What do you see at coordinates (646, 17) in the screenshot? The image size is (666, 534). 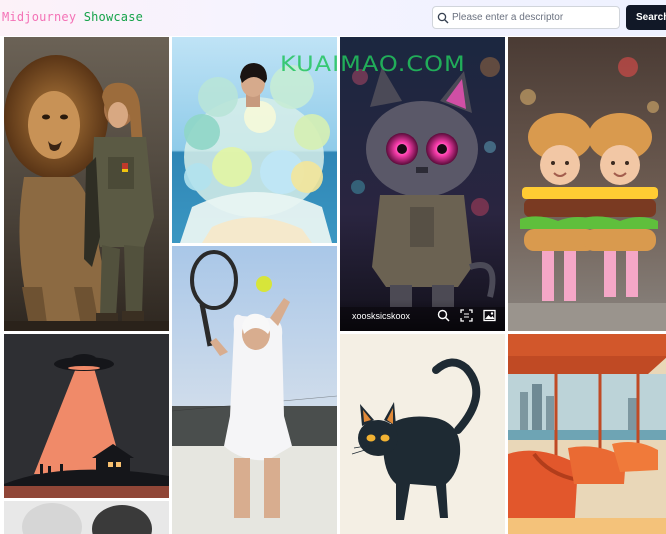 I see `search-button: Search` at bounding box center [646, 17].